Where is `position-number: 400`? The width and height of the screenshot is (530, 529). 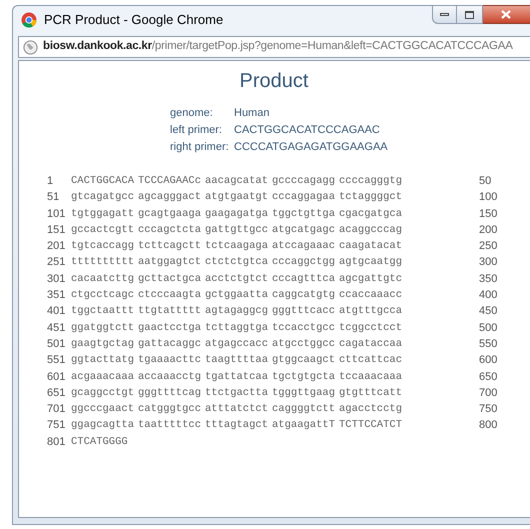
position-number: 400 is located at coordinates (488, 296).